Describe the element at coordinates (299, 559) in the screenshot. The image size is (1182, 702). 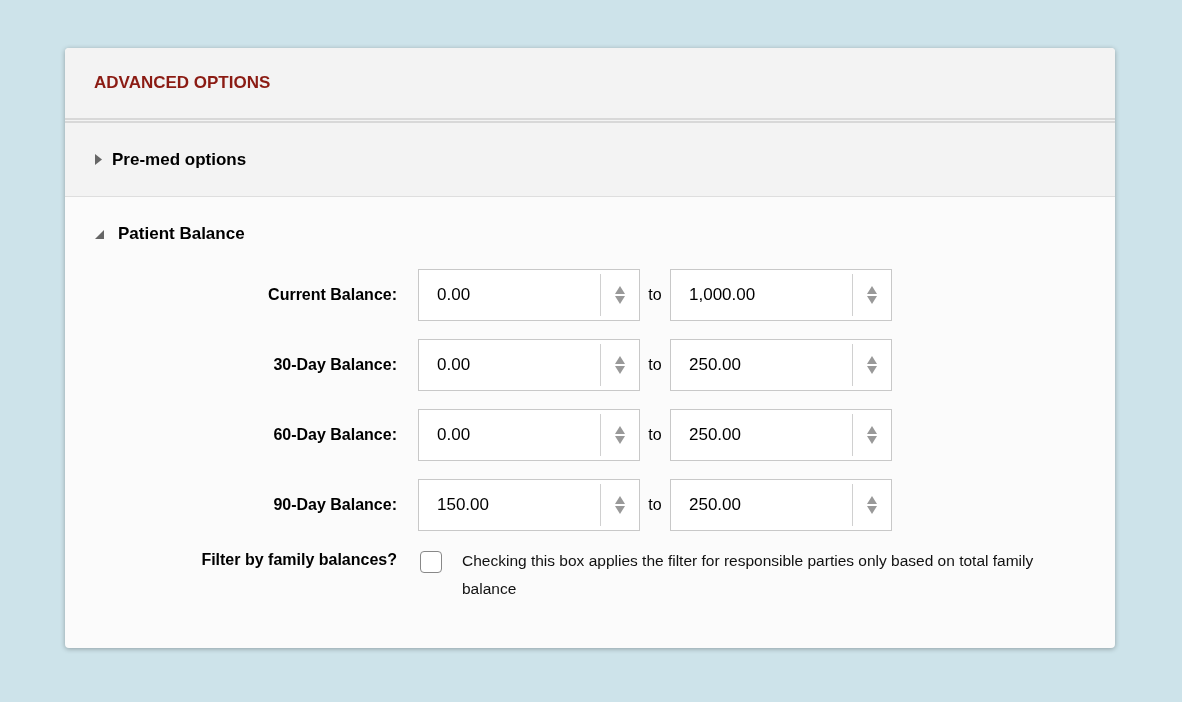
I see `field-label: Filter by family balances?` at that location.